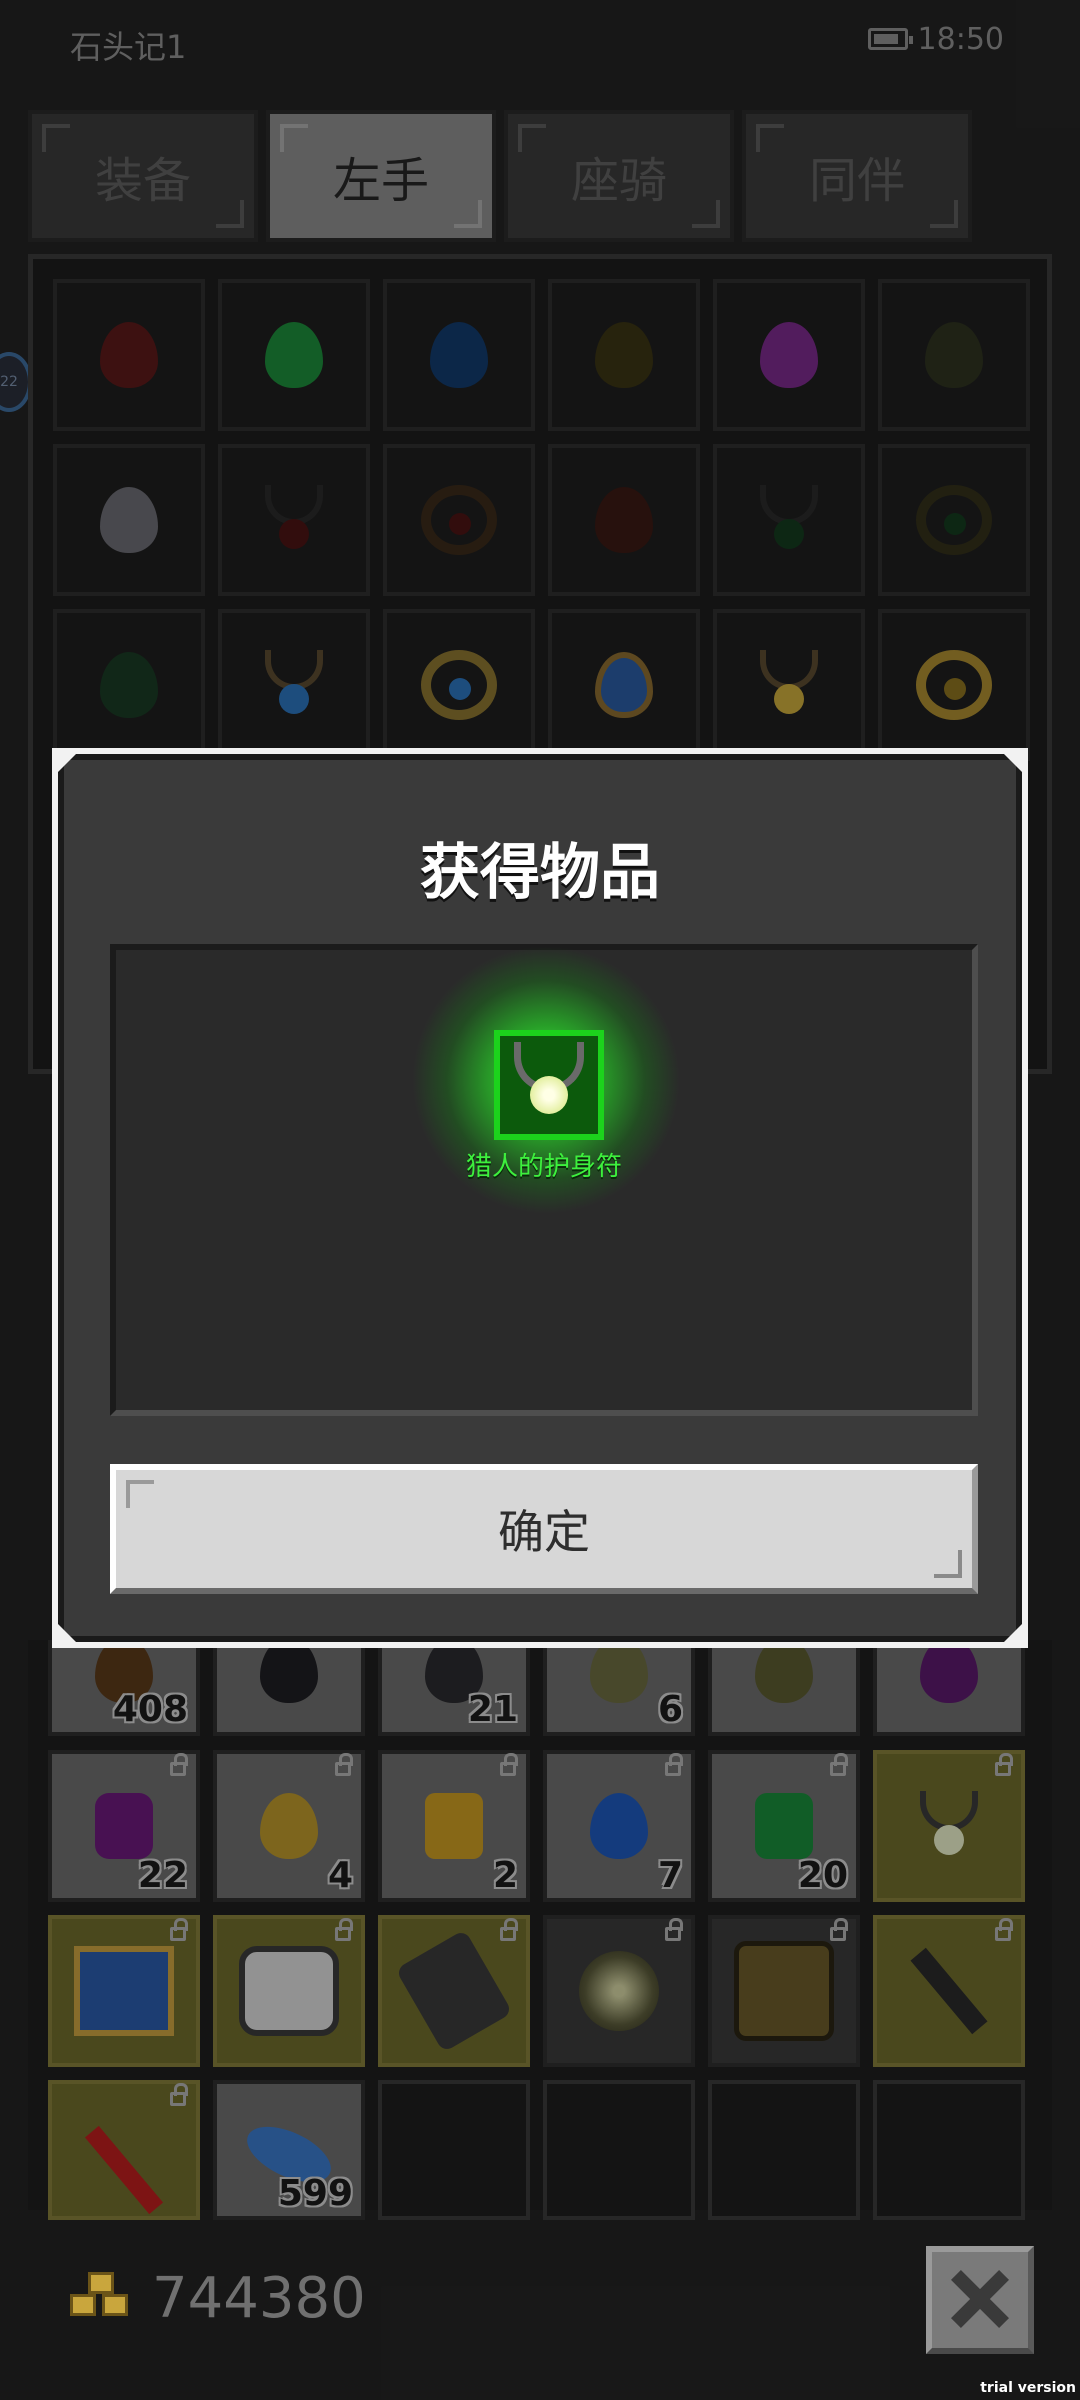  Describe the element at coordinates (549, 1085) in the screenshot. I see `hunter-amulet-icon` at that location.